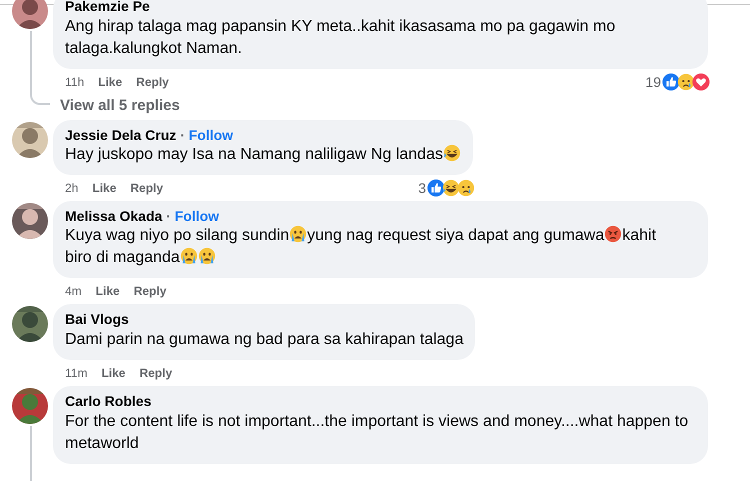 This screenshot has width=750, height=481. Describe the element at coordinates (422, 188) in the screenshot. I see `reaction-count: 3` at that location.